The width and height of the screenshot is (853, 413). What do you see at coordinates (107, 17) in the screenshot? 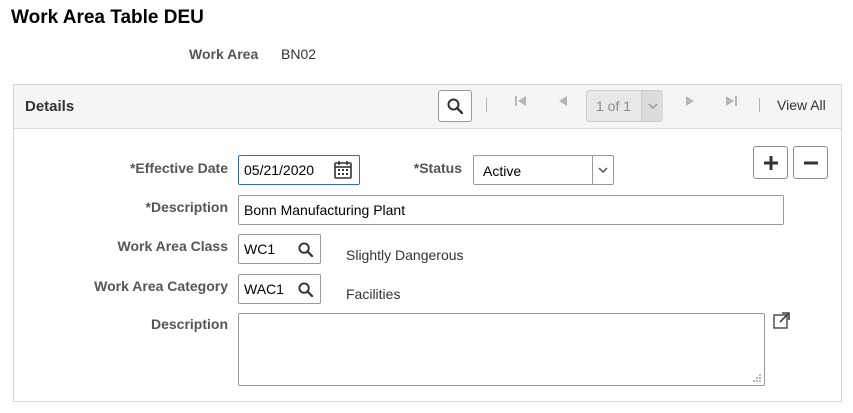
I see `page-title: Work Area Table DEU` at bounding box center [107, 17].